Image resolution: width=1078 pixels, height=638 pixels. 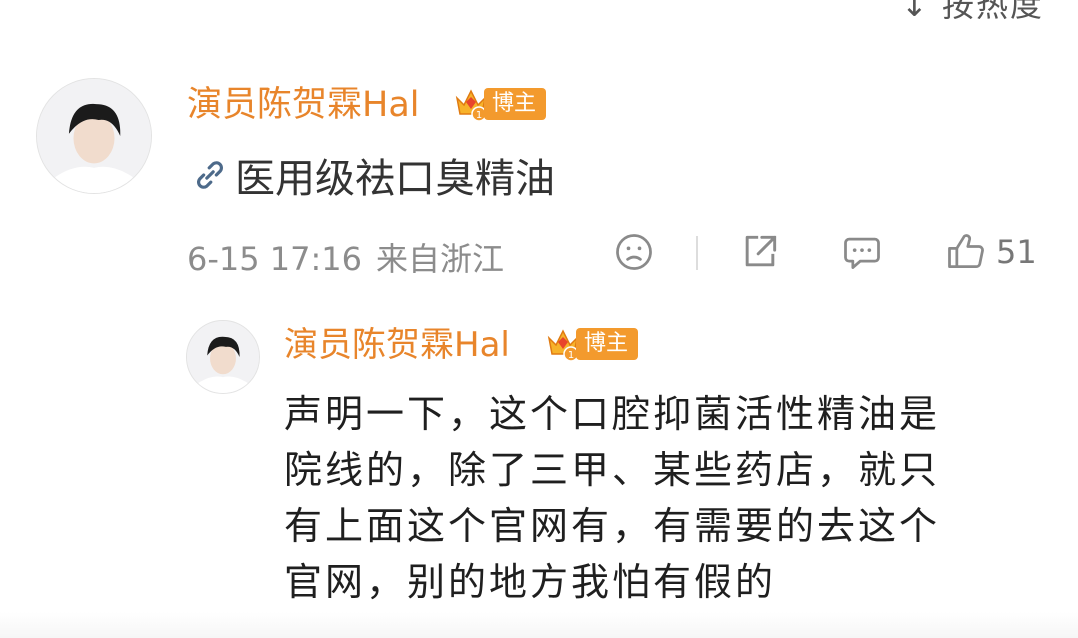 I want to click on comment-icon, so click(x=862, y=253).